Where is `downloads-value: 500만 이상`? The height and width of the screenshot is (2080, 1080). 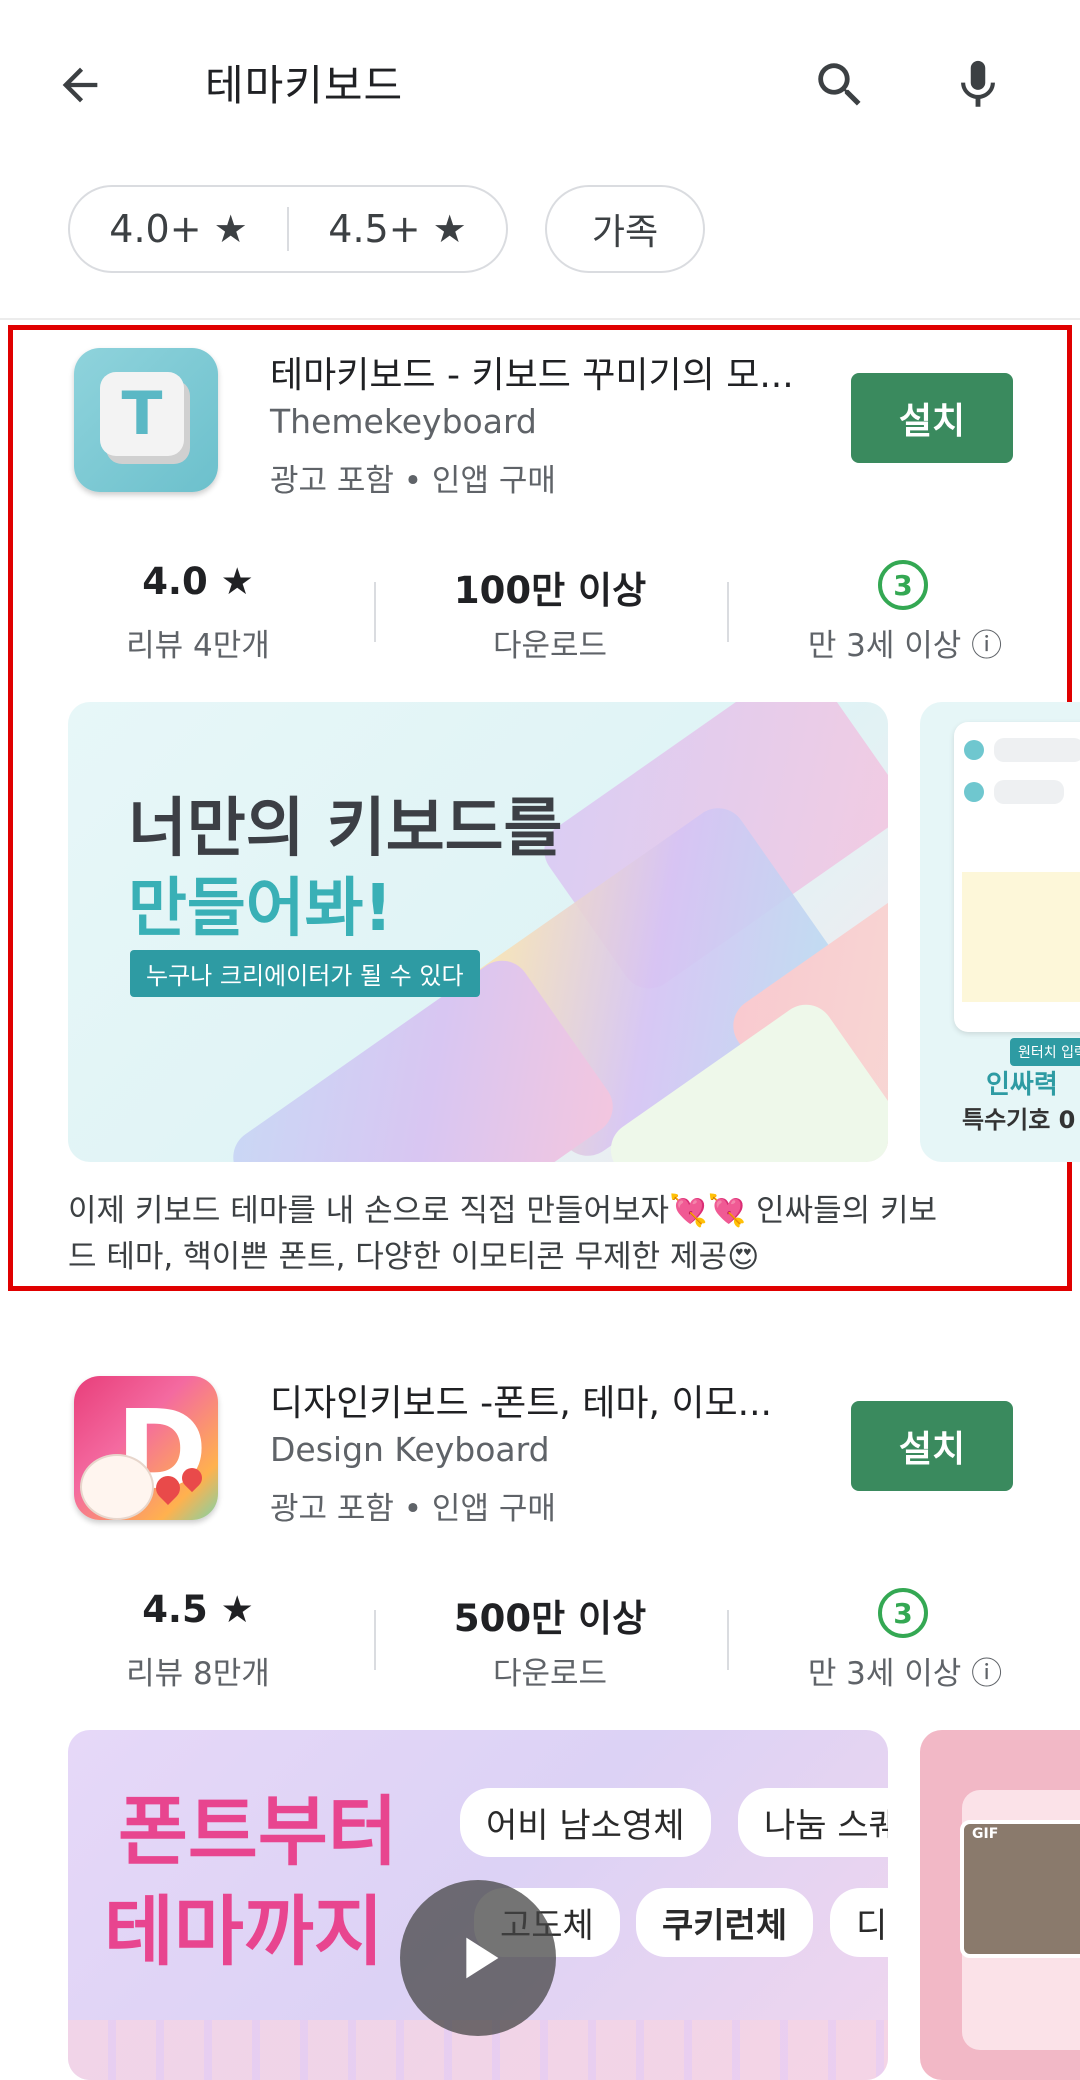 downloads-value: 500만 이상 is located at coordinates (550, 1618).